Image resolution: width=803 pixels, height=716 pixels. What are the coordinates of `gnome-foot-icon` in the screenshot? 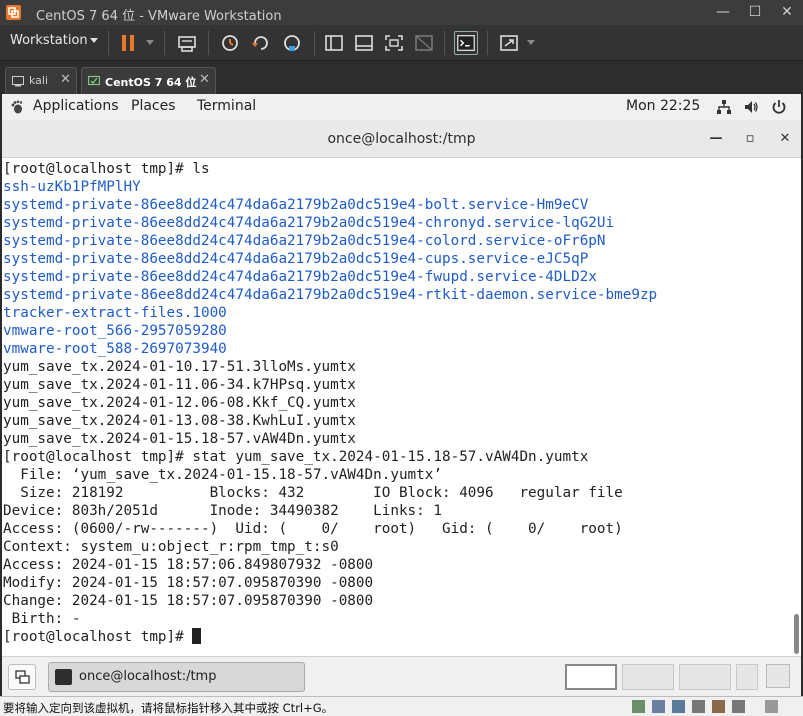 It's located at (17, 107).